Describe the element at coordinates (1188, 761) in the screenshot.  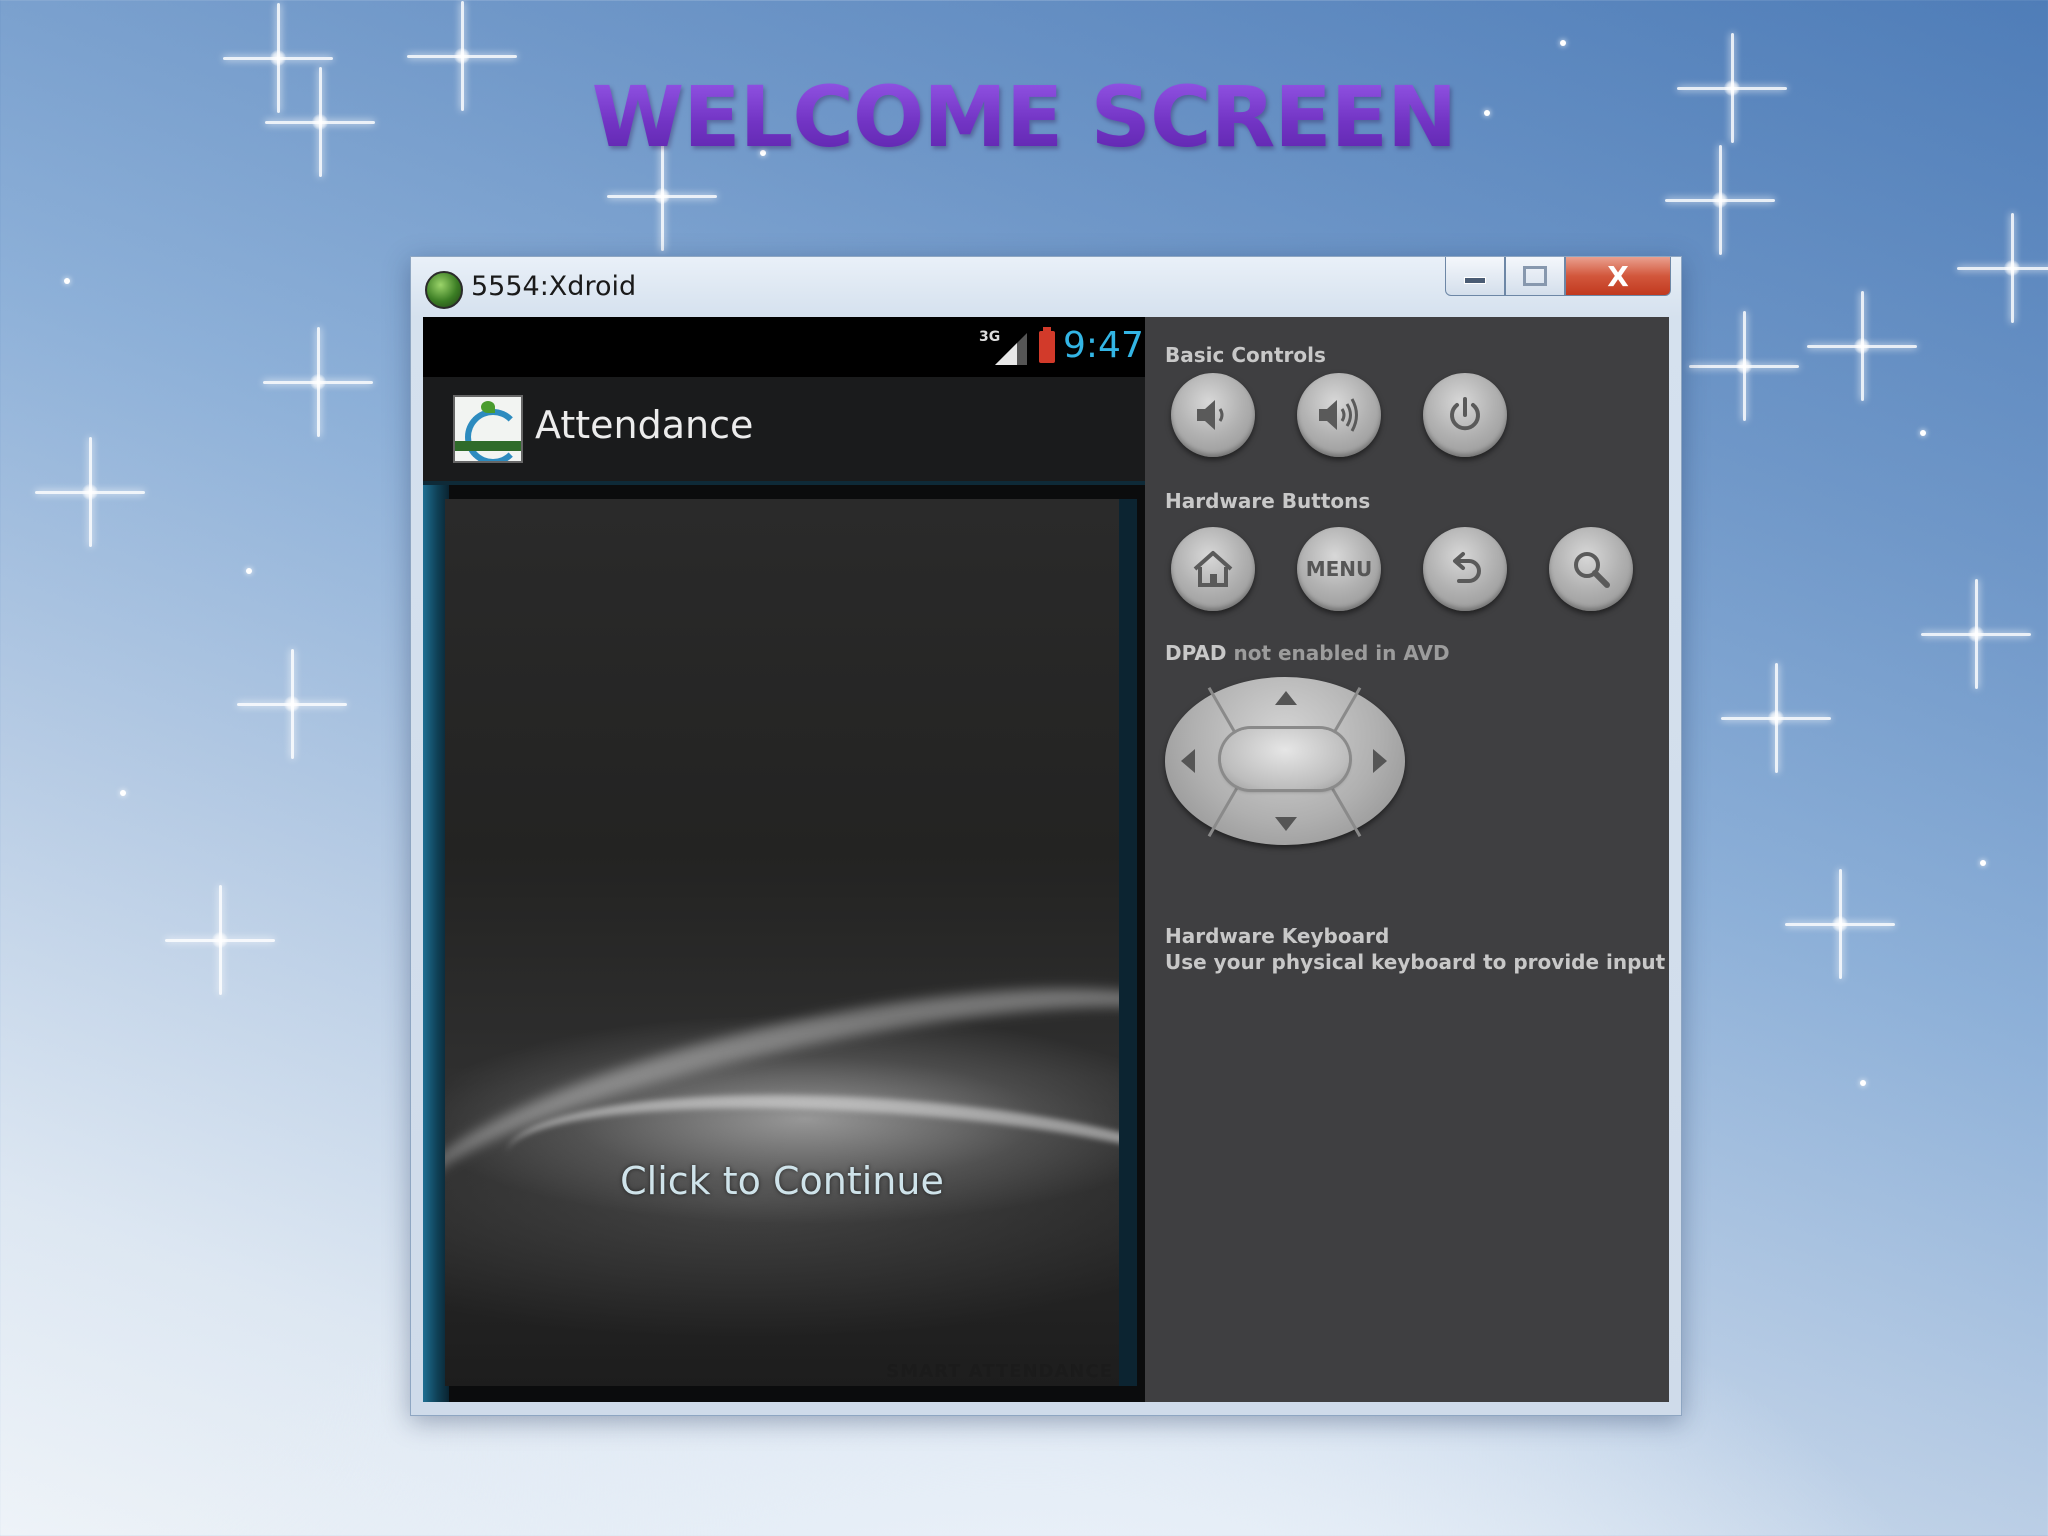
I see `dpad-left-icon` at that location.